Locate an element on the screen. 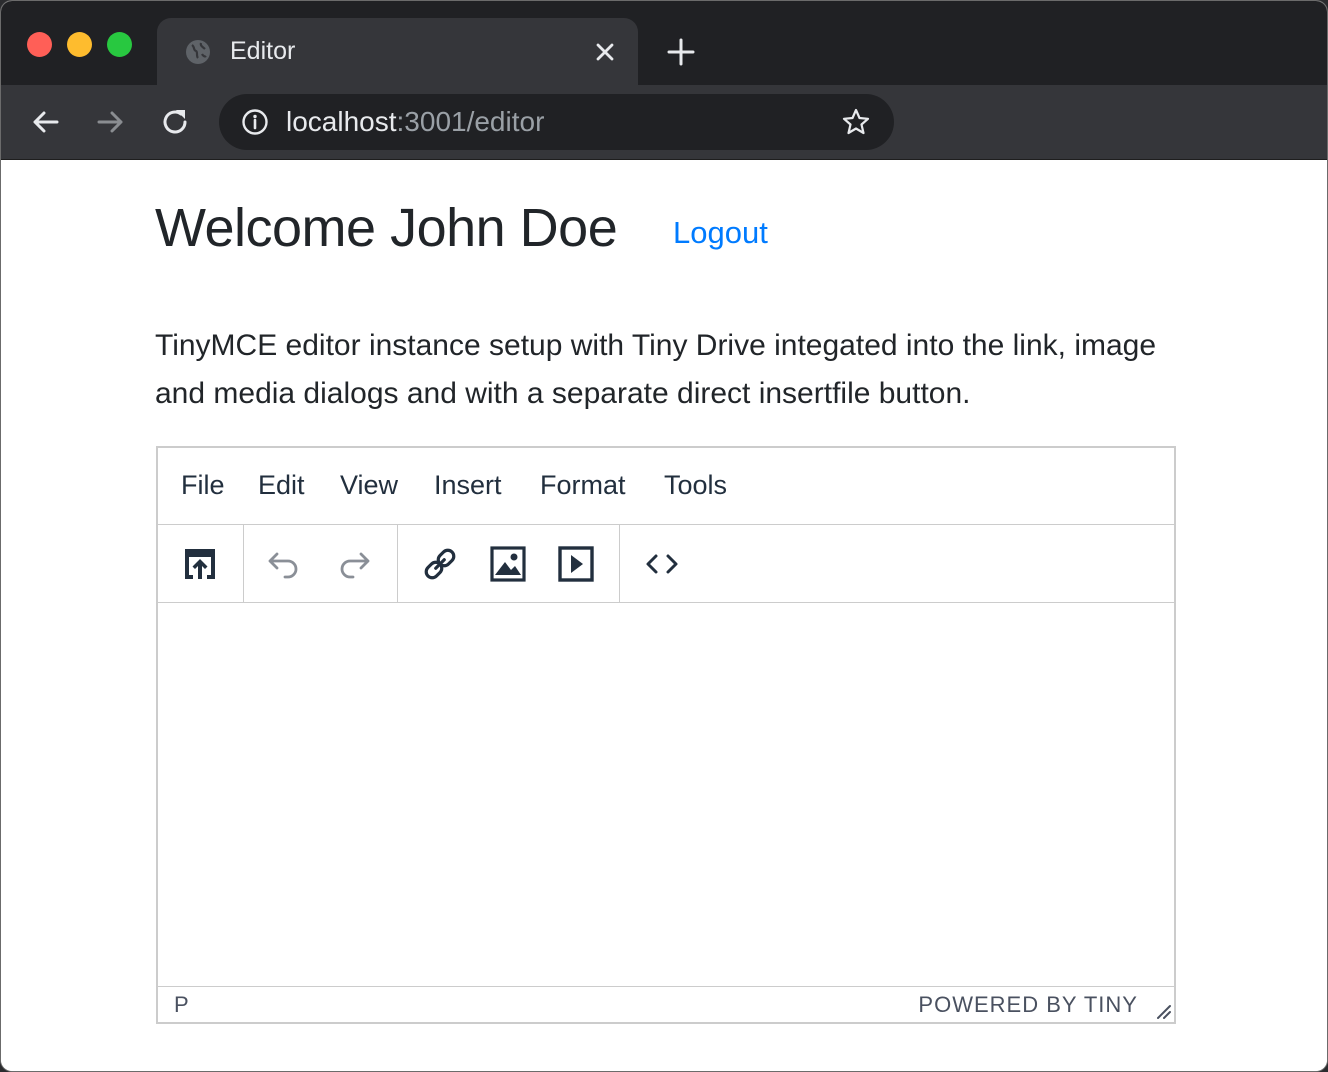 This screenshot has height=1072, width=1328. maximize-window-button is located at coordinates (119, 44).